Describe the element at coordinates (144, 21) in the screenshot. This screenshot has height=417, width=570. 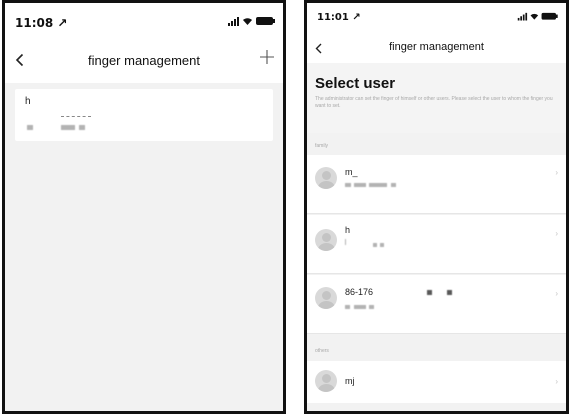
I see `status-bar: 11:08 ↗` at that location.